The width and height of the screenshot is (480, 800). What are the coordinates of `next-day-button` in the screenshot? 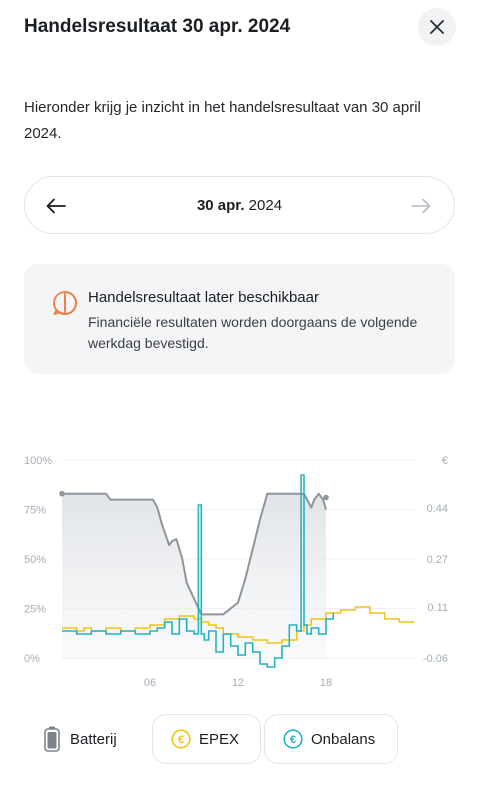 It's located at (421, 206).